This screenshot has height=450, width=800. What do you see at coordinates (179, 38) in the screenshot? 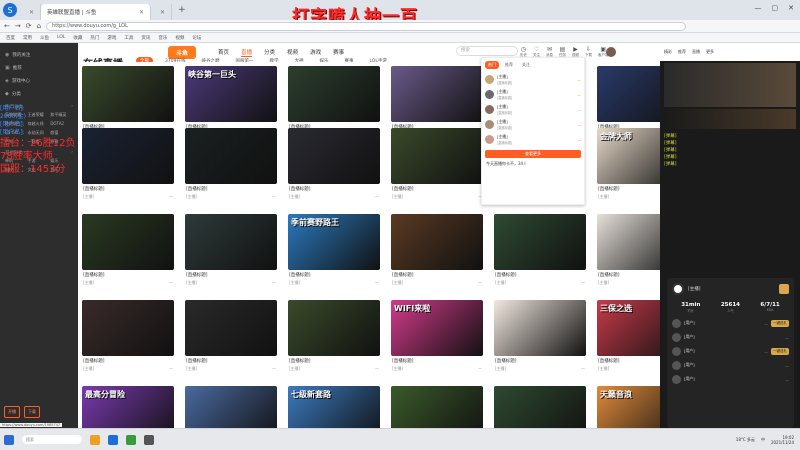
I see `bookmark-item: 视频` at bounding box center [179, 38].